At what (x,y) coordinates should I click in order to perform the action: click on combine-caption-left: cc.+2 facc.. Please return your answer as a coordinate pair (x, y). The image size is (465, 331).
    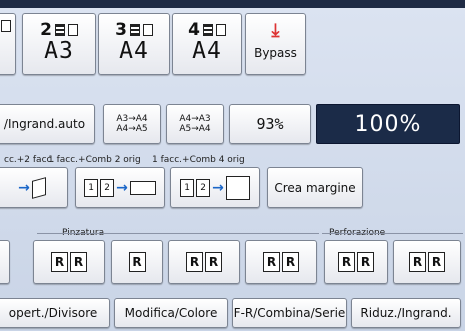
    Looking at the image, I should click on (29, 160).